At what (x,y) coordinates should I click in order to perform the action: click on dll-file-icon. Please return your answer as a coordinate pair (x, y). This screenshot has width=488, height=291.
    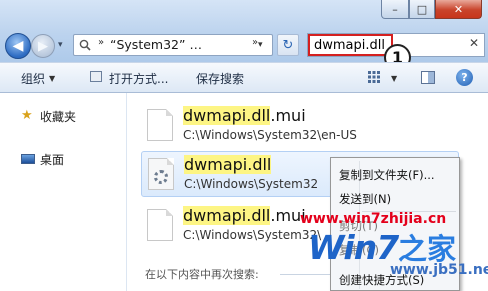
    Looking at the image, I should click on (161, 174).